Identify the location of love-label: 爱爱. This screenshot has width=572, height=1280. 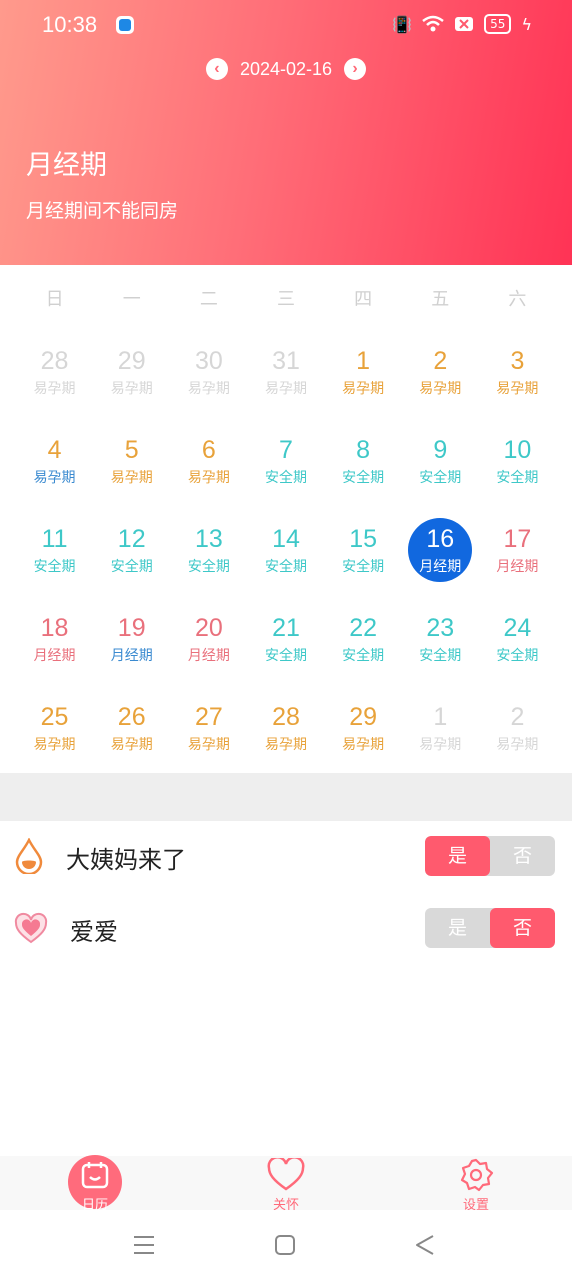
(94, 932).